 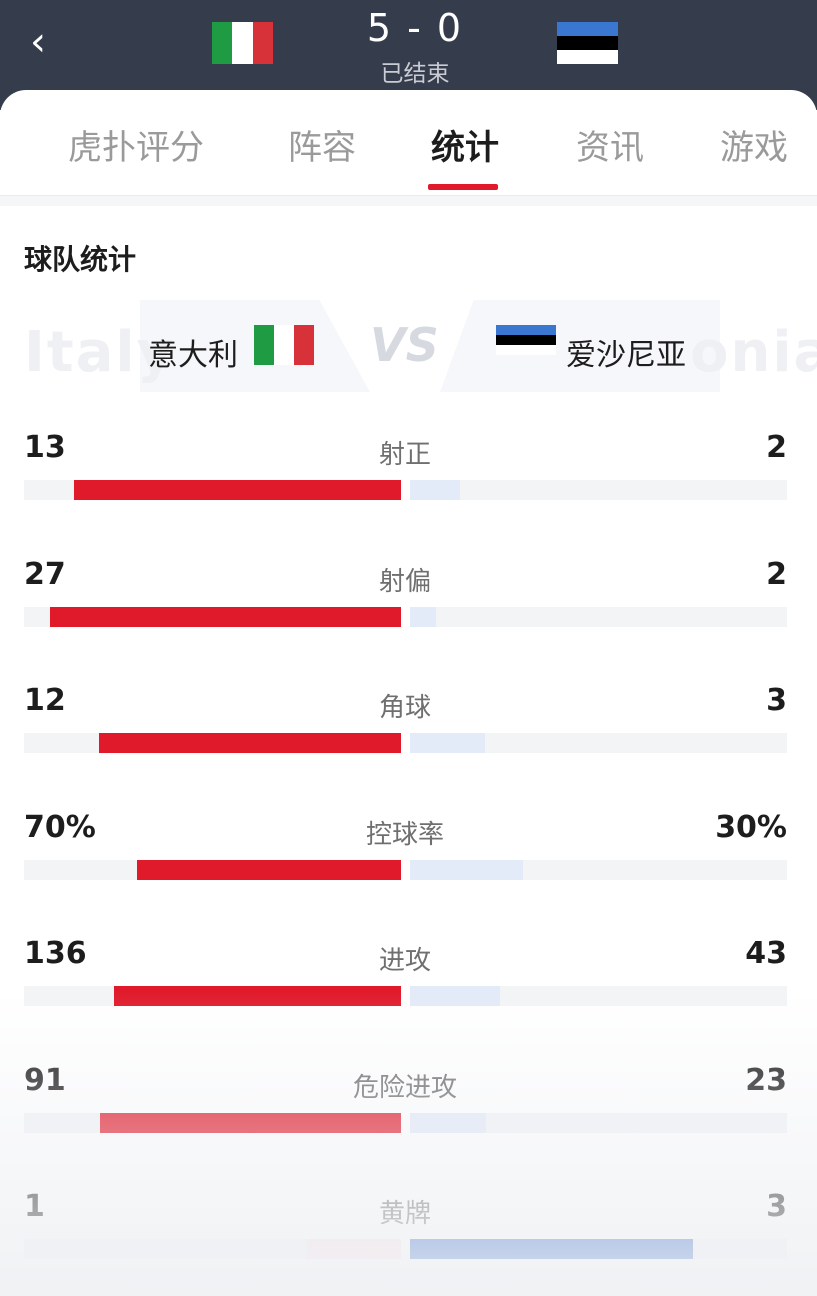 What do you see at coordinates (408, 201) in the screenshot?
I see `divider` at bounding box center [408, 201].